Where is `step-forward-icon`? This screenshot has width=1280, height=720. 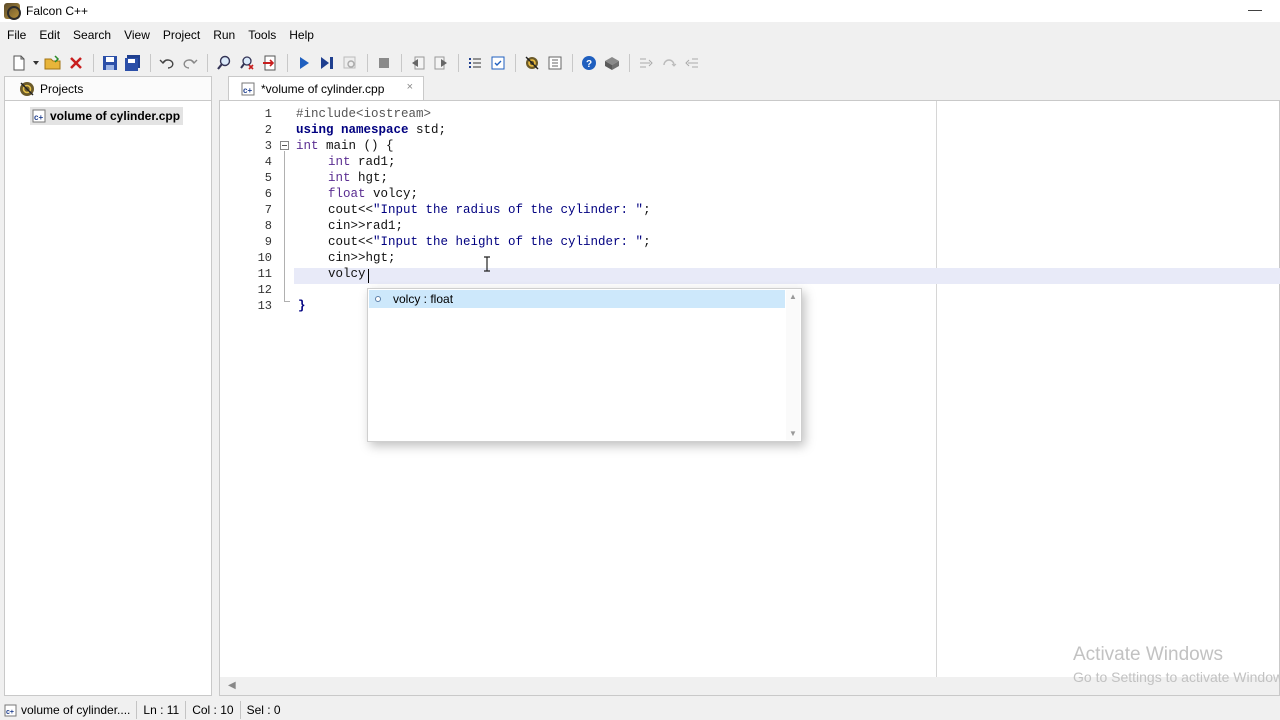 step-forward-icon is located at coordinates (441, 63).